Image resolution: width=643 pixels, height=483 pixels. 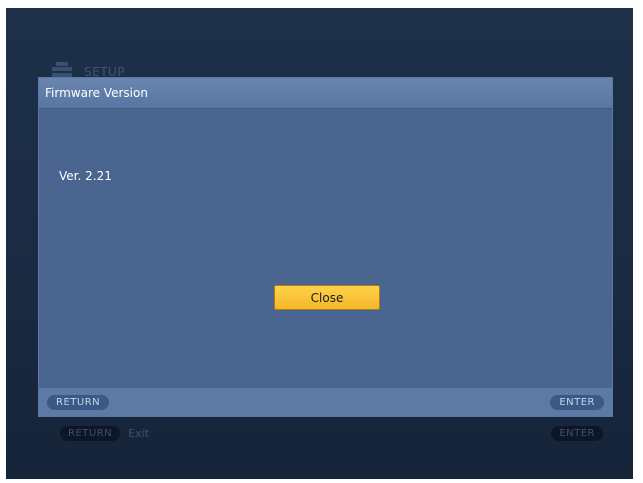 I want to click on close-button: Close, so click(x=327, y=297).